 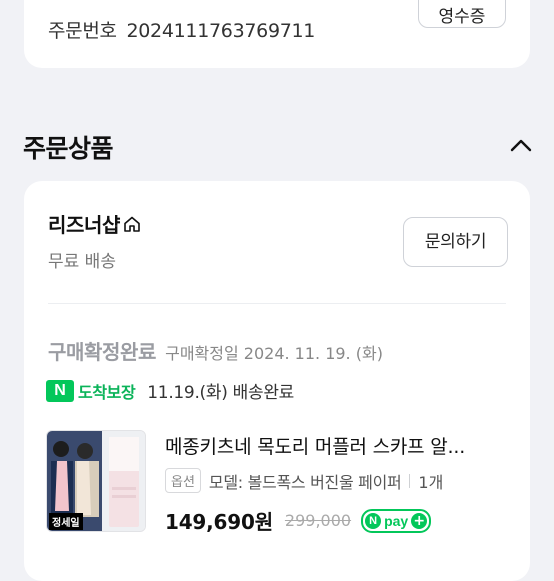 What do you see at coordinates (219, 522) in the screenshot?
I see `price: 149,690원` at bounding box center [219, 522].